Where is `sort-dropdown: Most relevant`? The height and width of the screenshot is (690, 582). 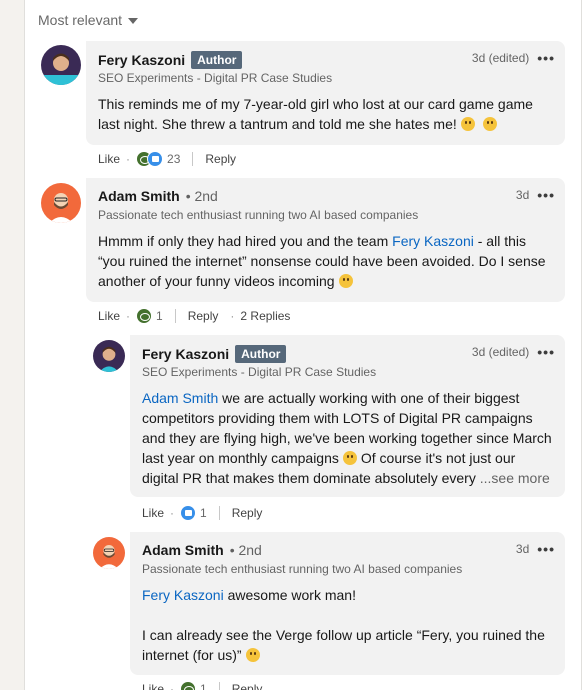 sort-dropdown: Most relevant is located at coordinates (88, 20).